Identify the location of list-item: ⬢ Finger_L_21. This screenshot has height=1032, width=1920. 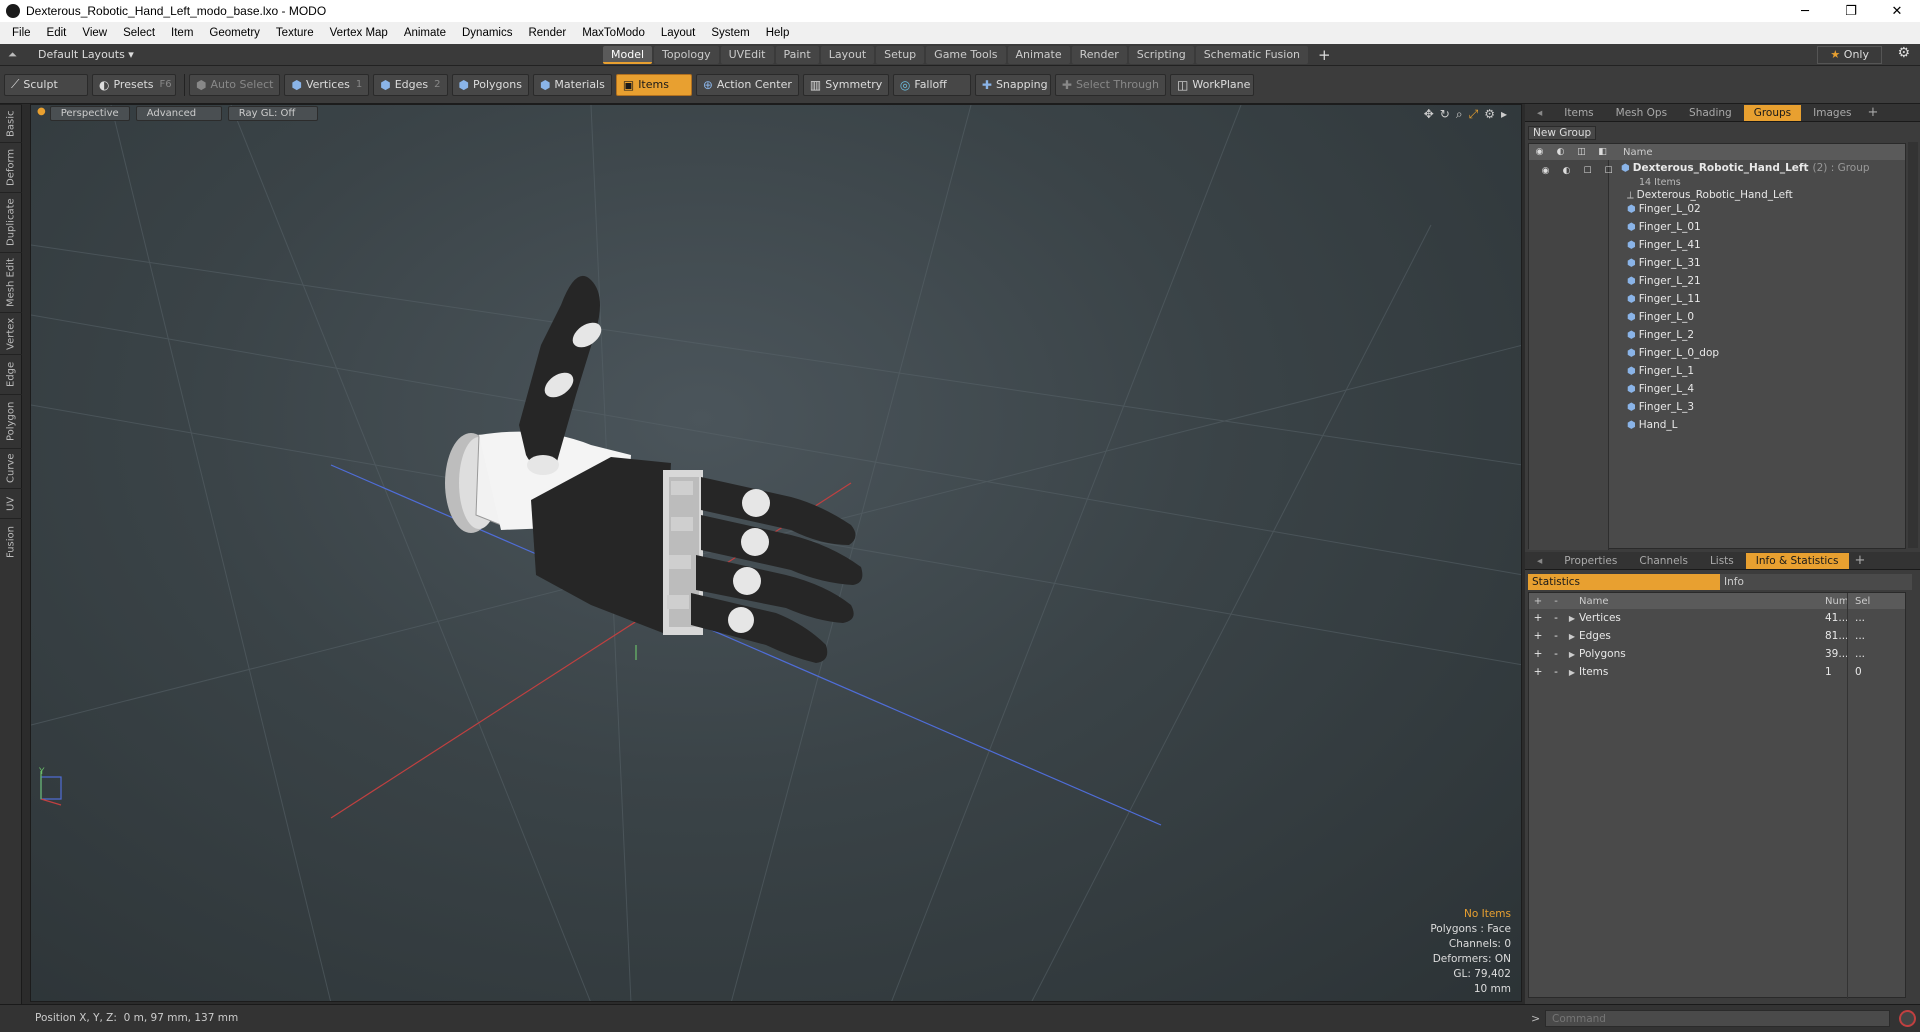
(1664, 281).